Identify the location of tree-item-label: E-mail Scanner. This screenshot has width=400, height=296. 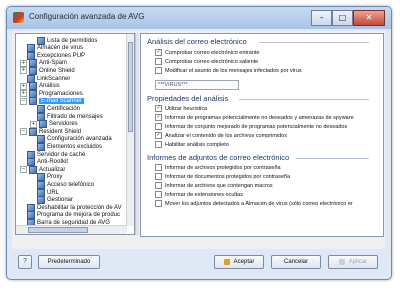
(62, 101).